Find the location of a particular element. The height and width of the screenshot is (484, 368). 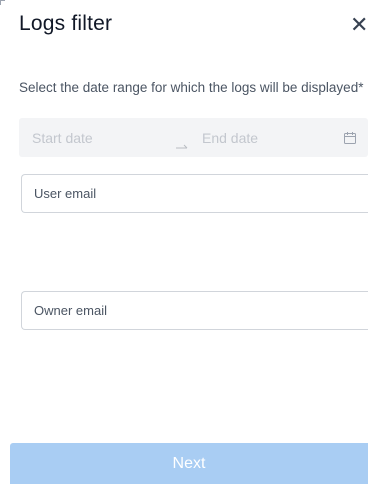

owner-email-field is located at coordinates (194, 310).